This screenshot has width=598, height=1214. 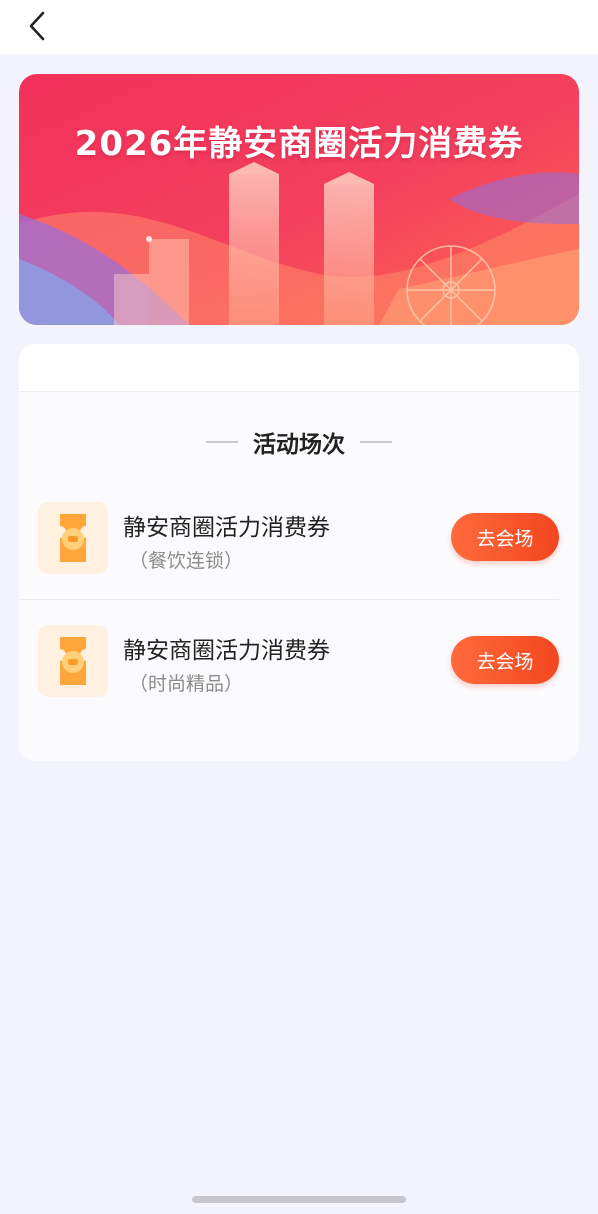 What do you see at coordinates (299, 368) in the screenshot?
I see `card-top-blank` at bounding box center [299, 368].